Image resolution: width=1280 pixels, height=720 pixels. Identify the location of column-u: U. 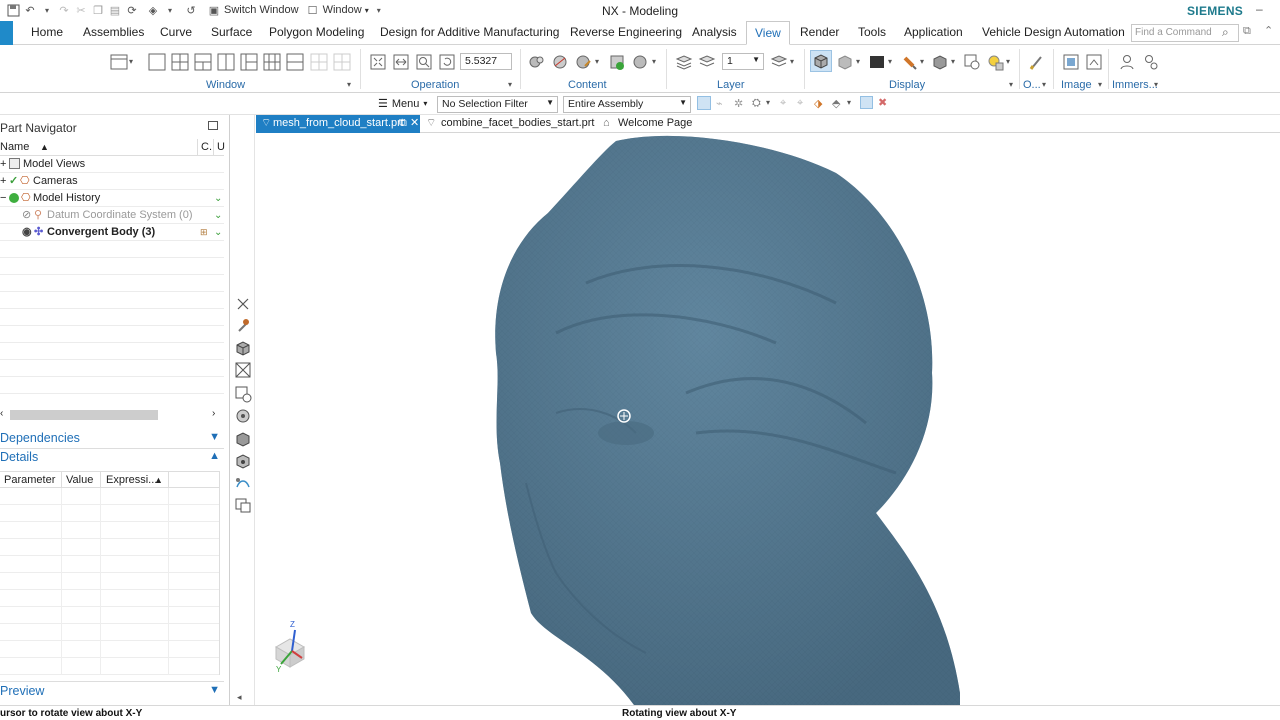
(221, 147).